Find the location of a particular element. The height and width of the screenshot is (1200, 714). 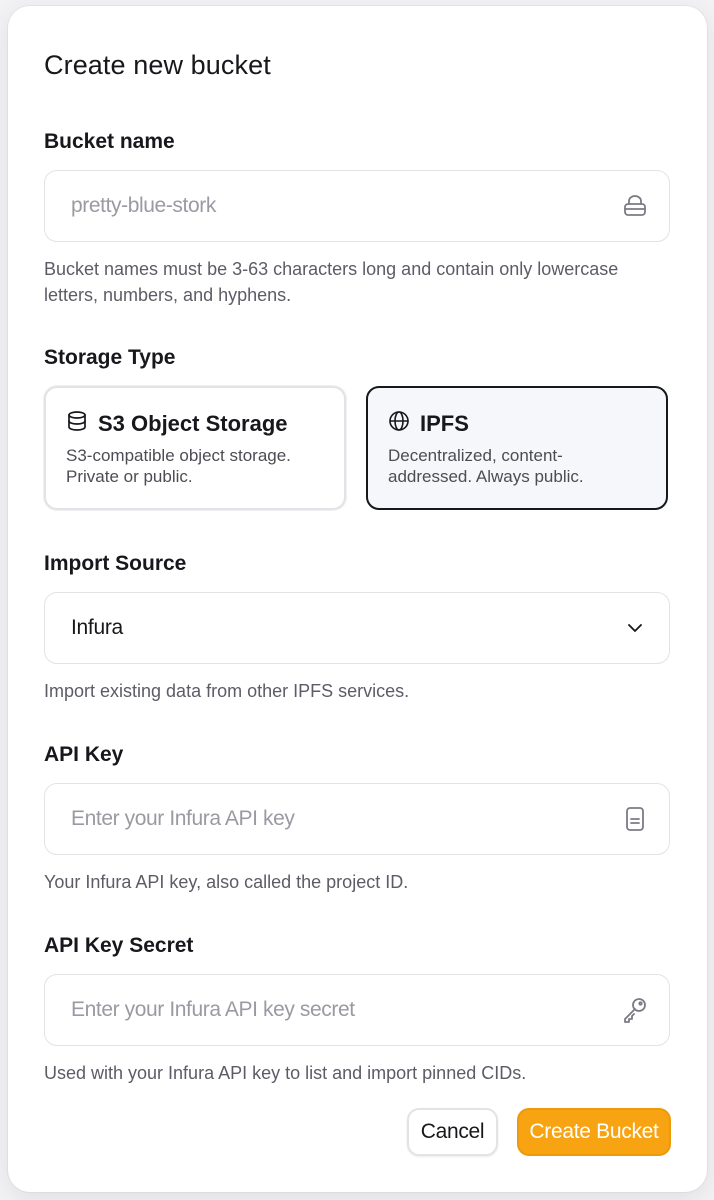

import-source-label: Import Source is located at coordinates (115, 563).